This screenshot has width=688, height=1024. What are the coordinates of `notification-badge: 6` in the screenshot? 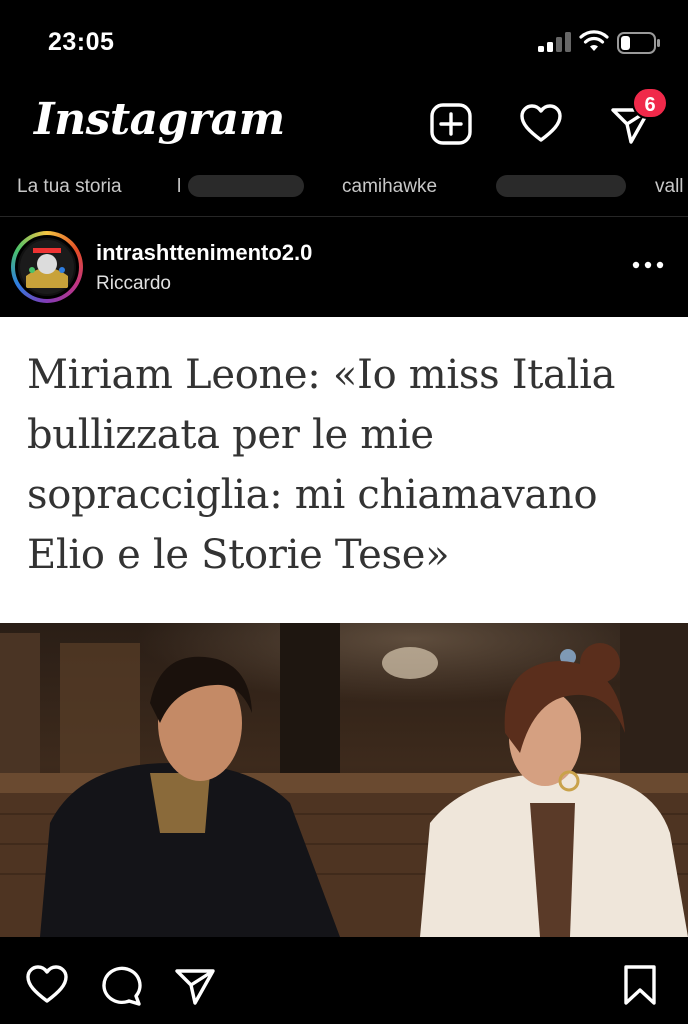 It's located at (650, 103).